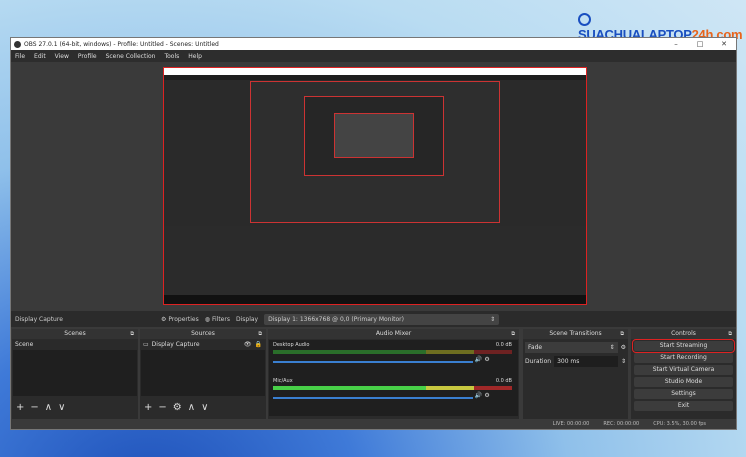 This screenshot has width=746, height=457. Describe the element at coordinates (20, 56) in the screenshot. I see `menu-file: File` at that location.